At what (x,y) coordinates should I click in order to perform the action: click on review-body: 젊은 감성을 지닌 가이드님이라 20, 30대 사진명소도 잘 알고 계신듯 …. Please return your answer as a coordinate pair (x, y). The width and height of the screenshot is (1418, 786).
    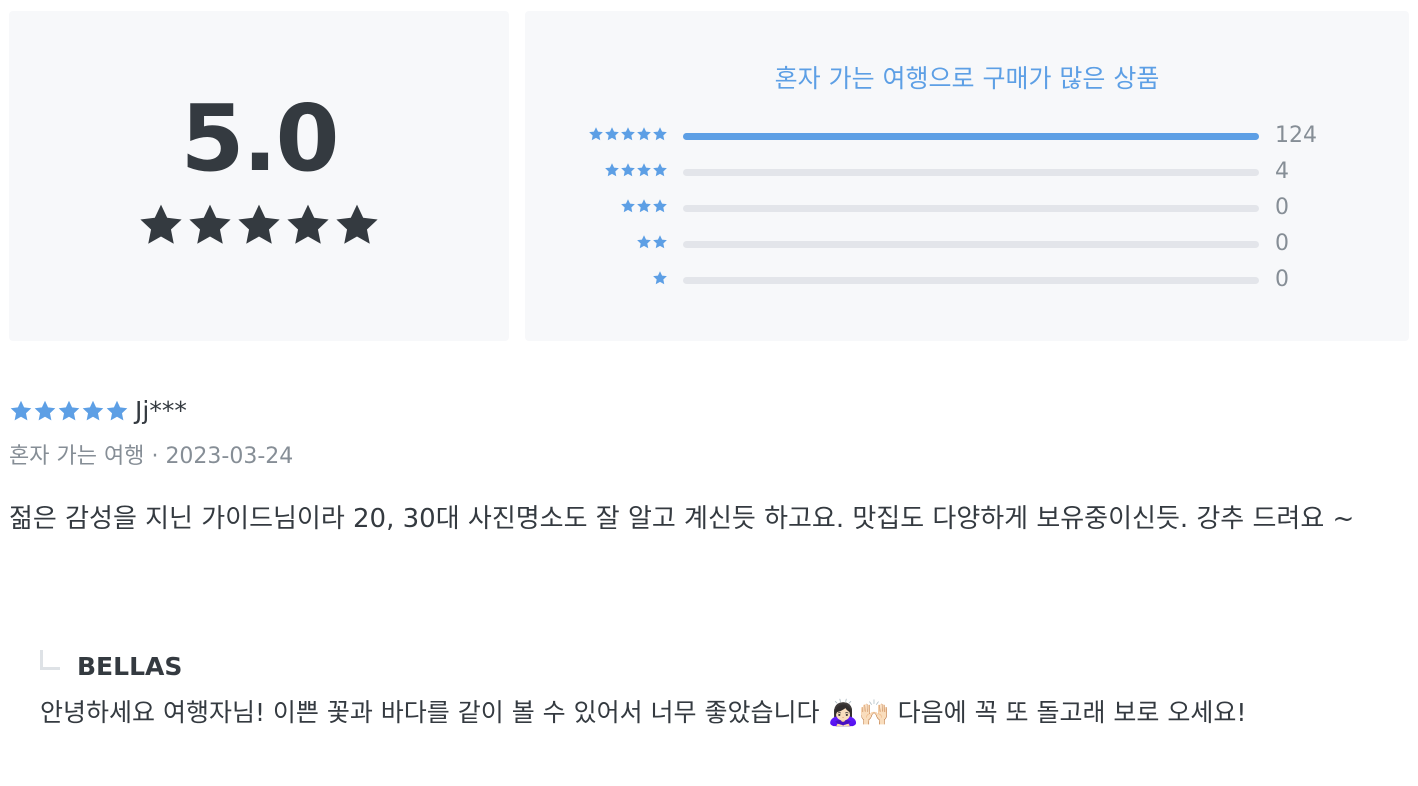
    Looking at the image, I should click on (682, 519).